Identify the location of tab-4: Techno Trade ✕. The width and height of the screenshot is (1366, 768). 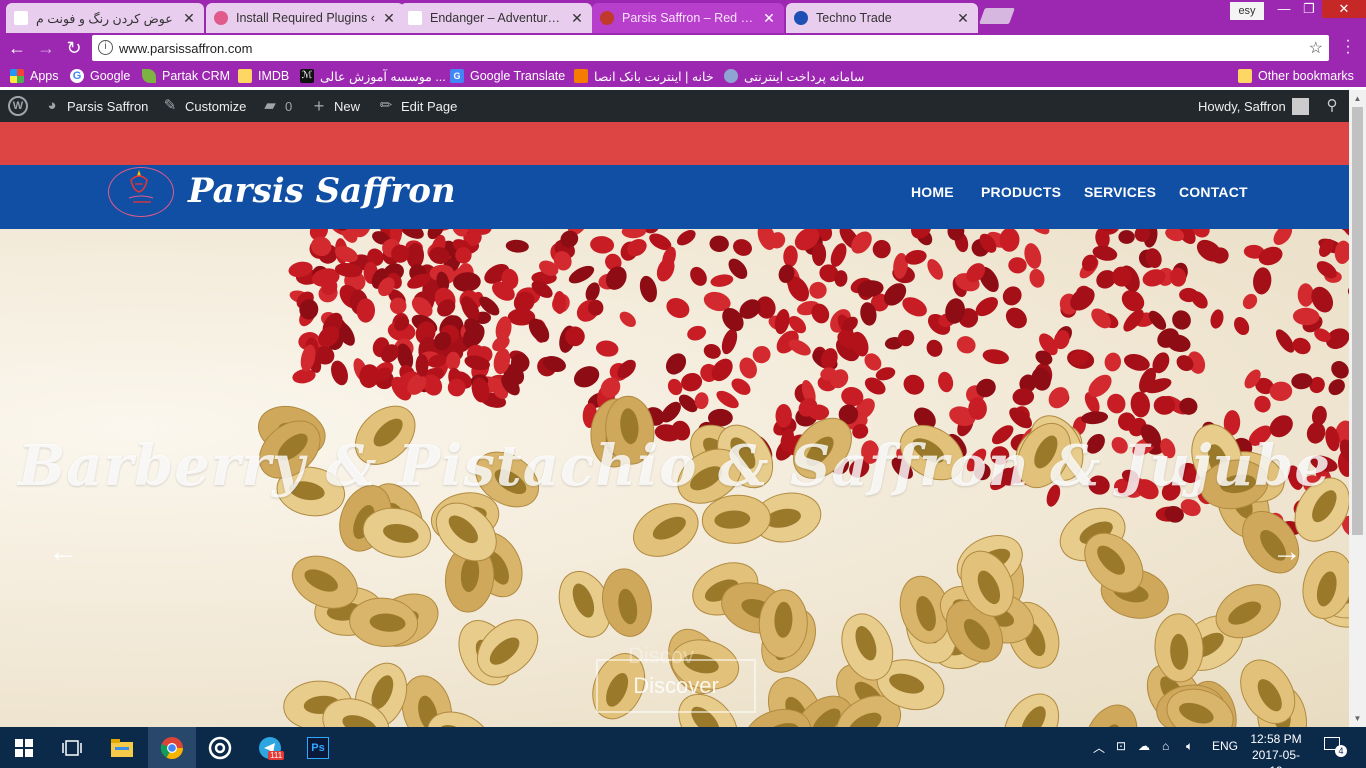
(882, 18).